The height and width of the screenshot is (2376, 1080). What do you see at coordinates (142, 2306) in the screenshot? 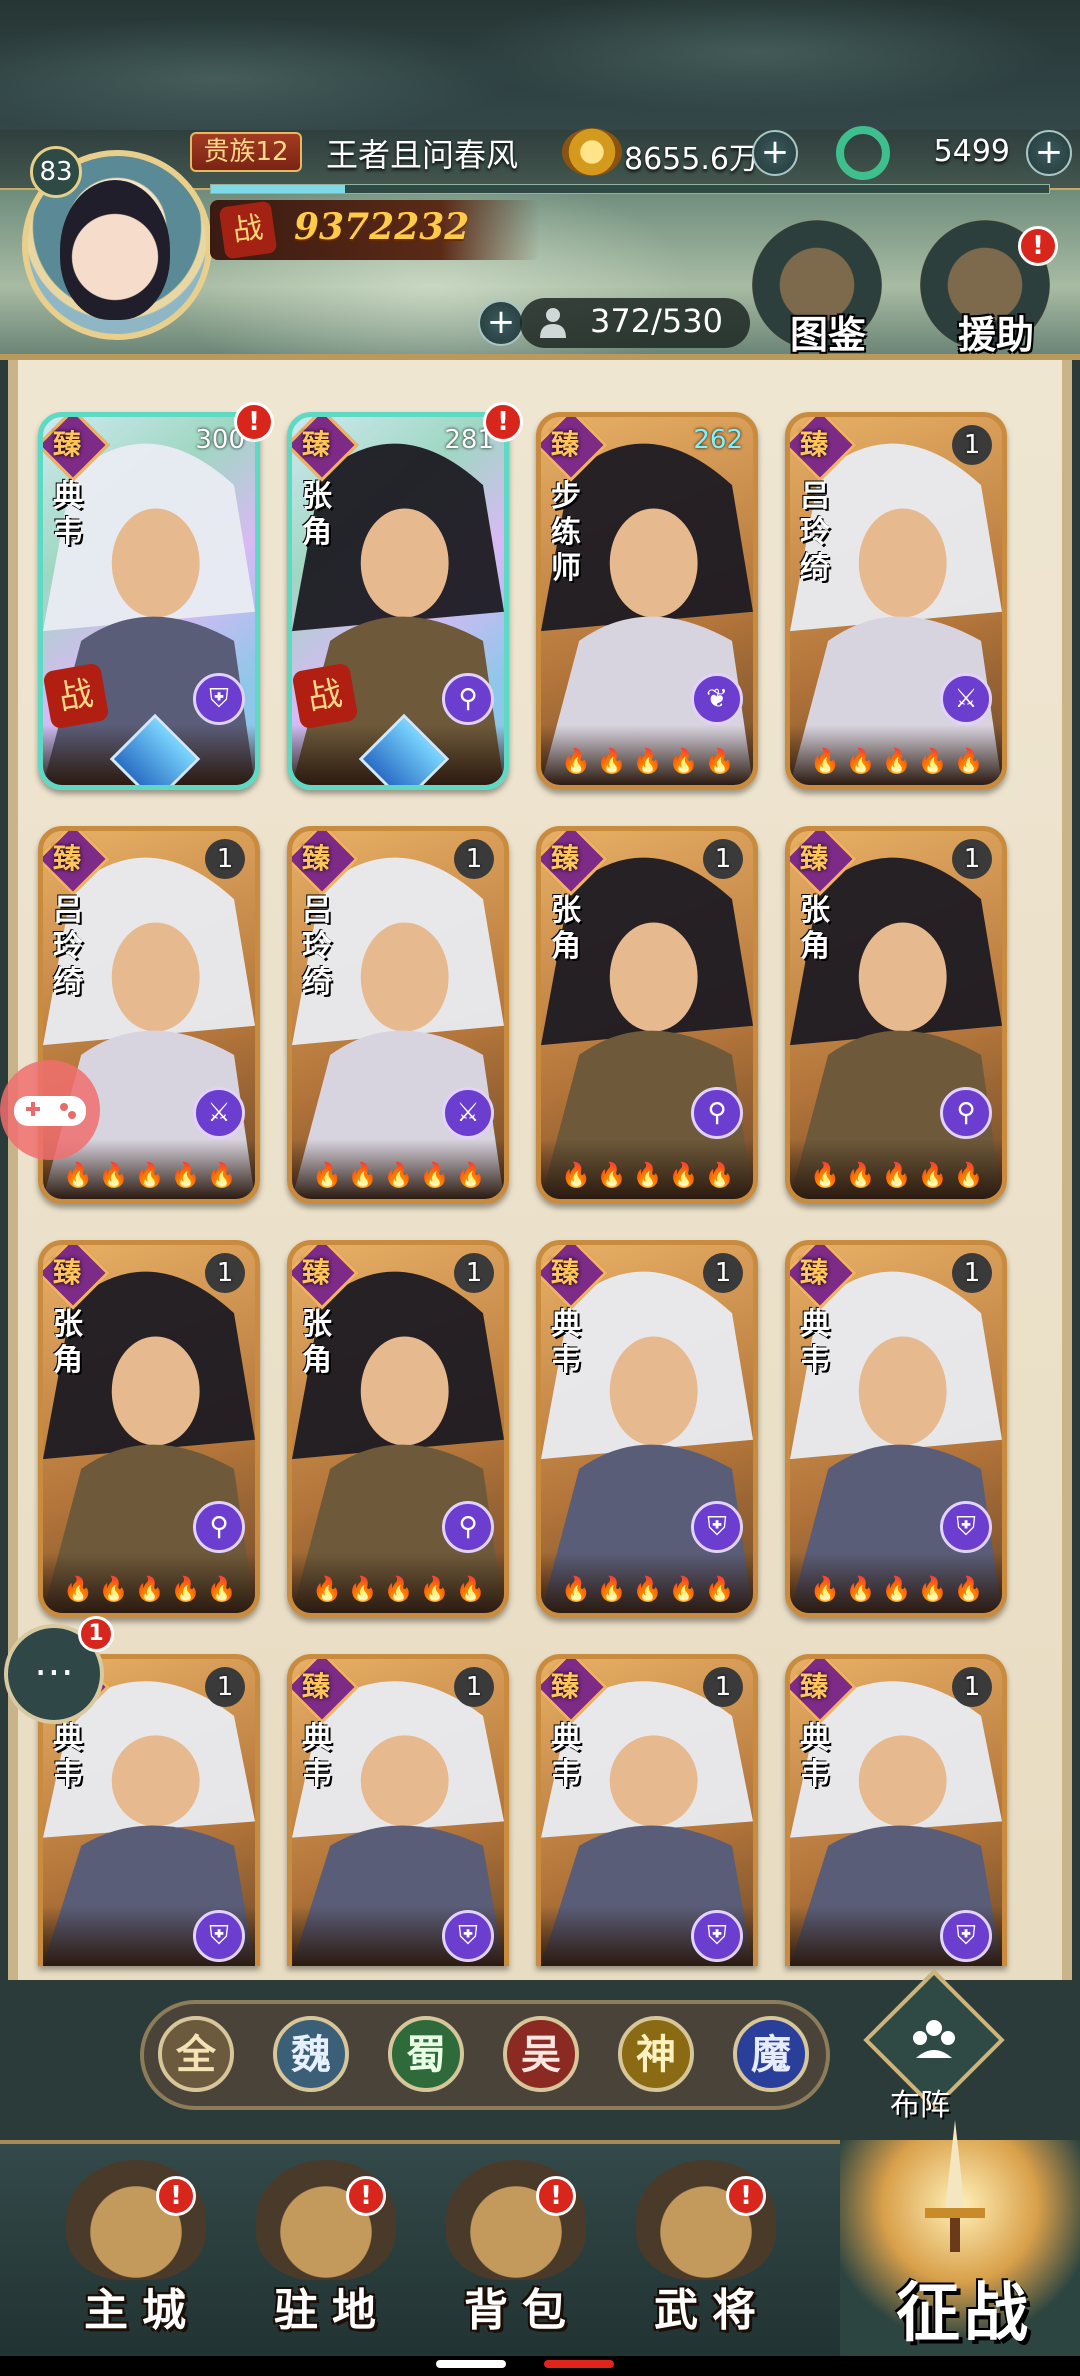
I see `nav-label-0: 主城` at bounding box center [142, 2306].